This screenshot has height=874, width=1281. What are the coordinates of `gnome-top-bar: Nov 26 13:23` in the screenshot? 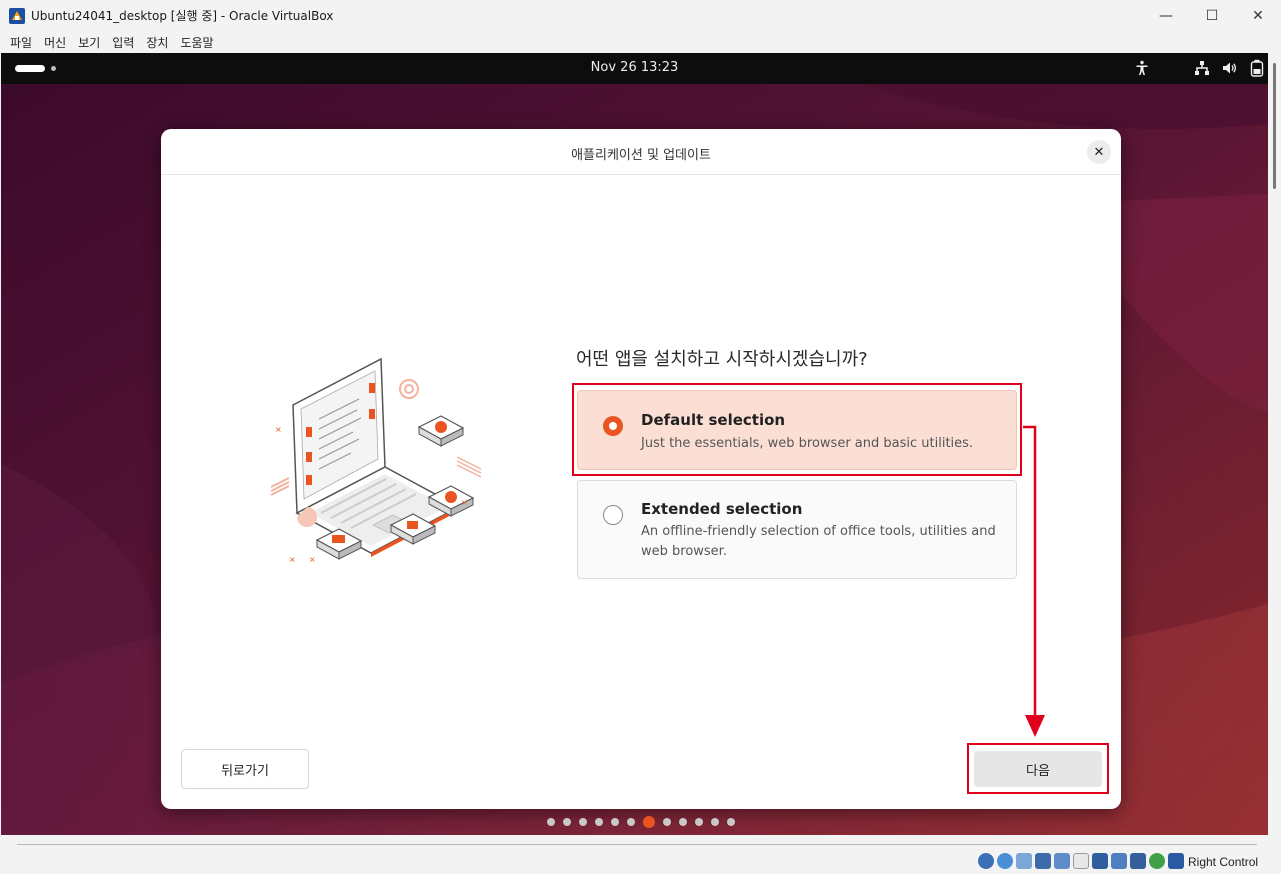 It's located at (634, 68).